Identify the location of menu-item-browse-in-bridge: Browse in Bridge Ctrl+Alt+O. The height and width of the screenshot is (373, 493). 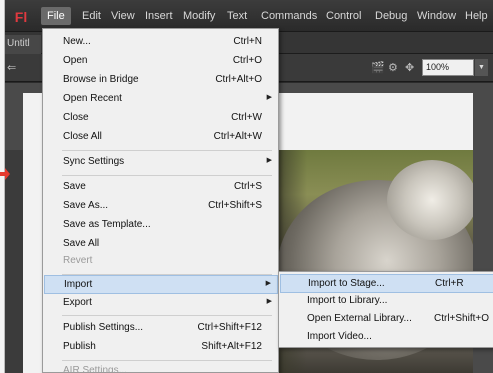
(161, 80).